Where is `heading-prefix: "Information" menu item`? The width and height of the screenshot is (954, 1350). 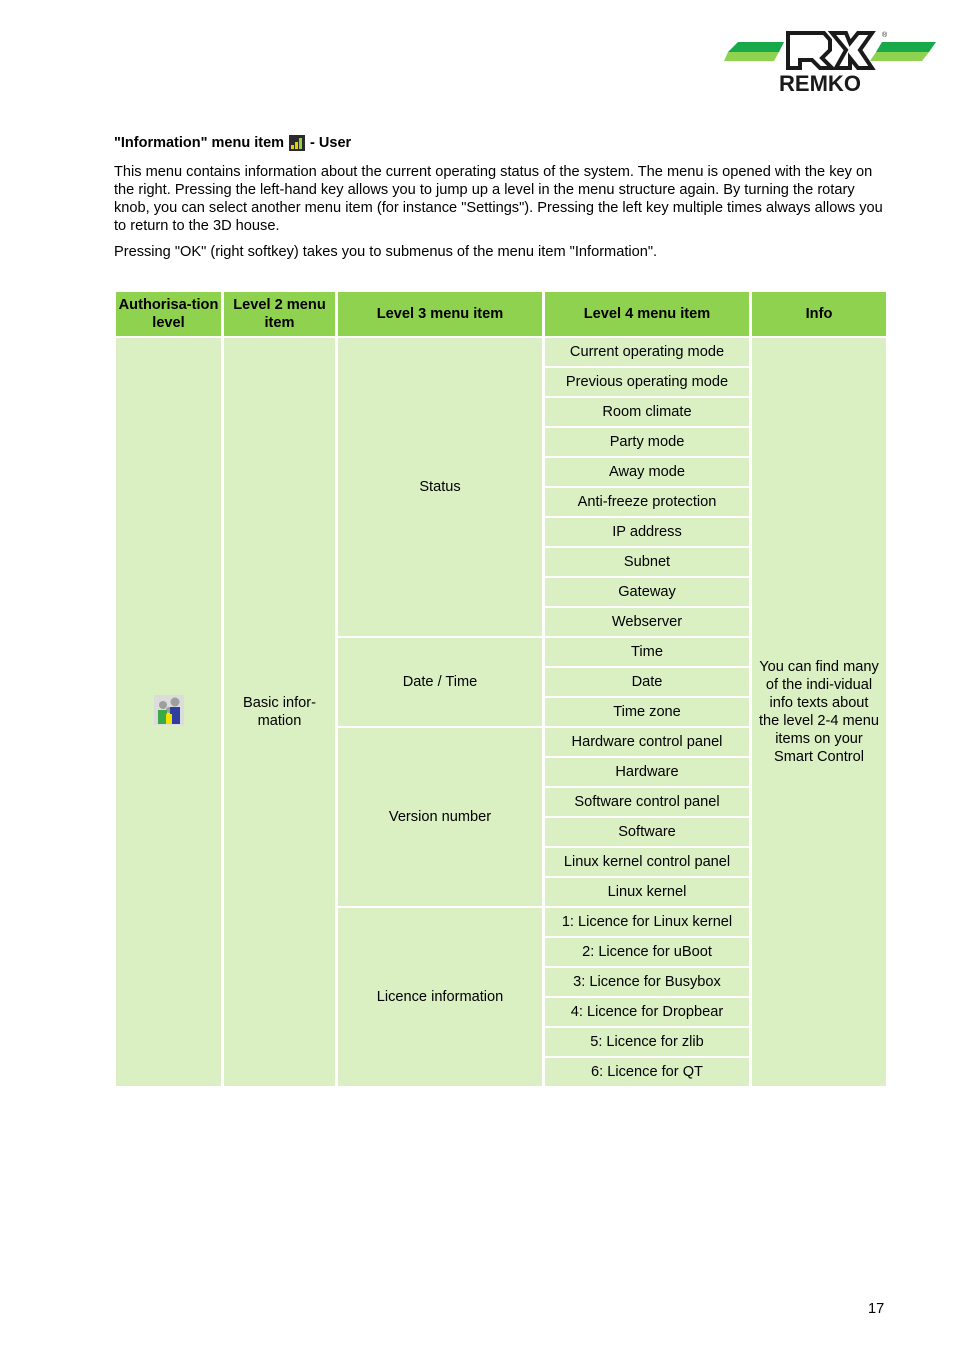
heading-prefix: "Information" menu item is located at coordinates (199, 143).